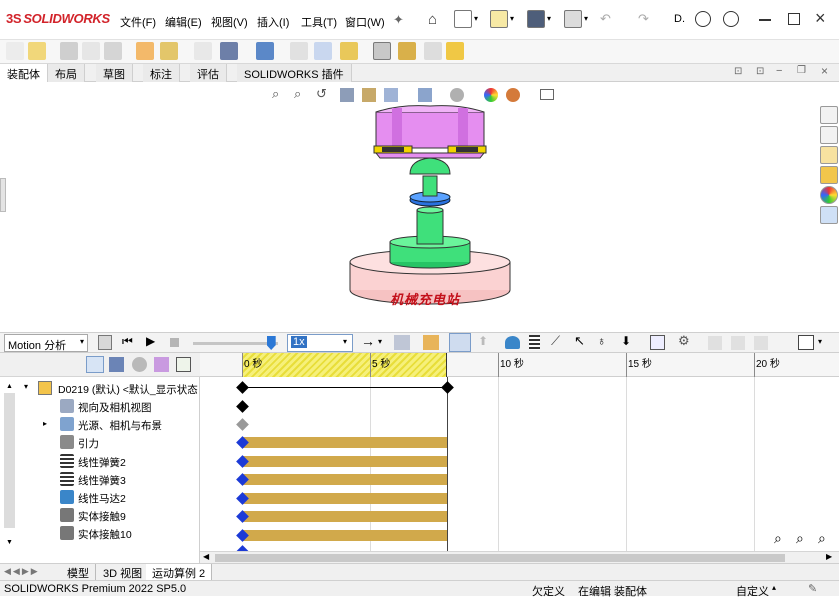  I want to click on component-preview-icon, so click(91, 51).